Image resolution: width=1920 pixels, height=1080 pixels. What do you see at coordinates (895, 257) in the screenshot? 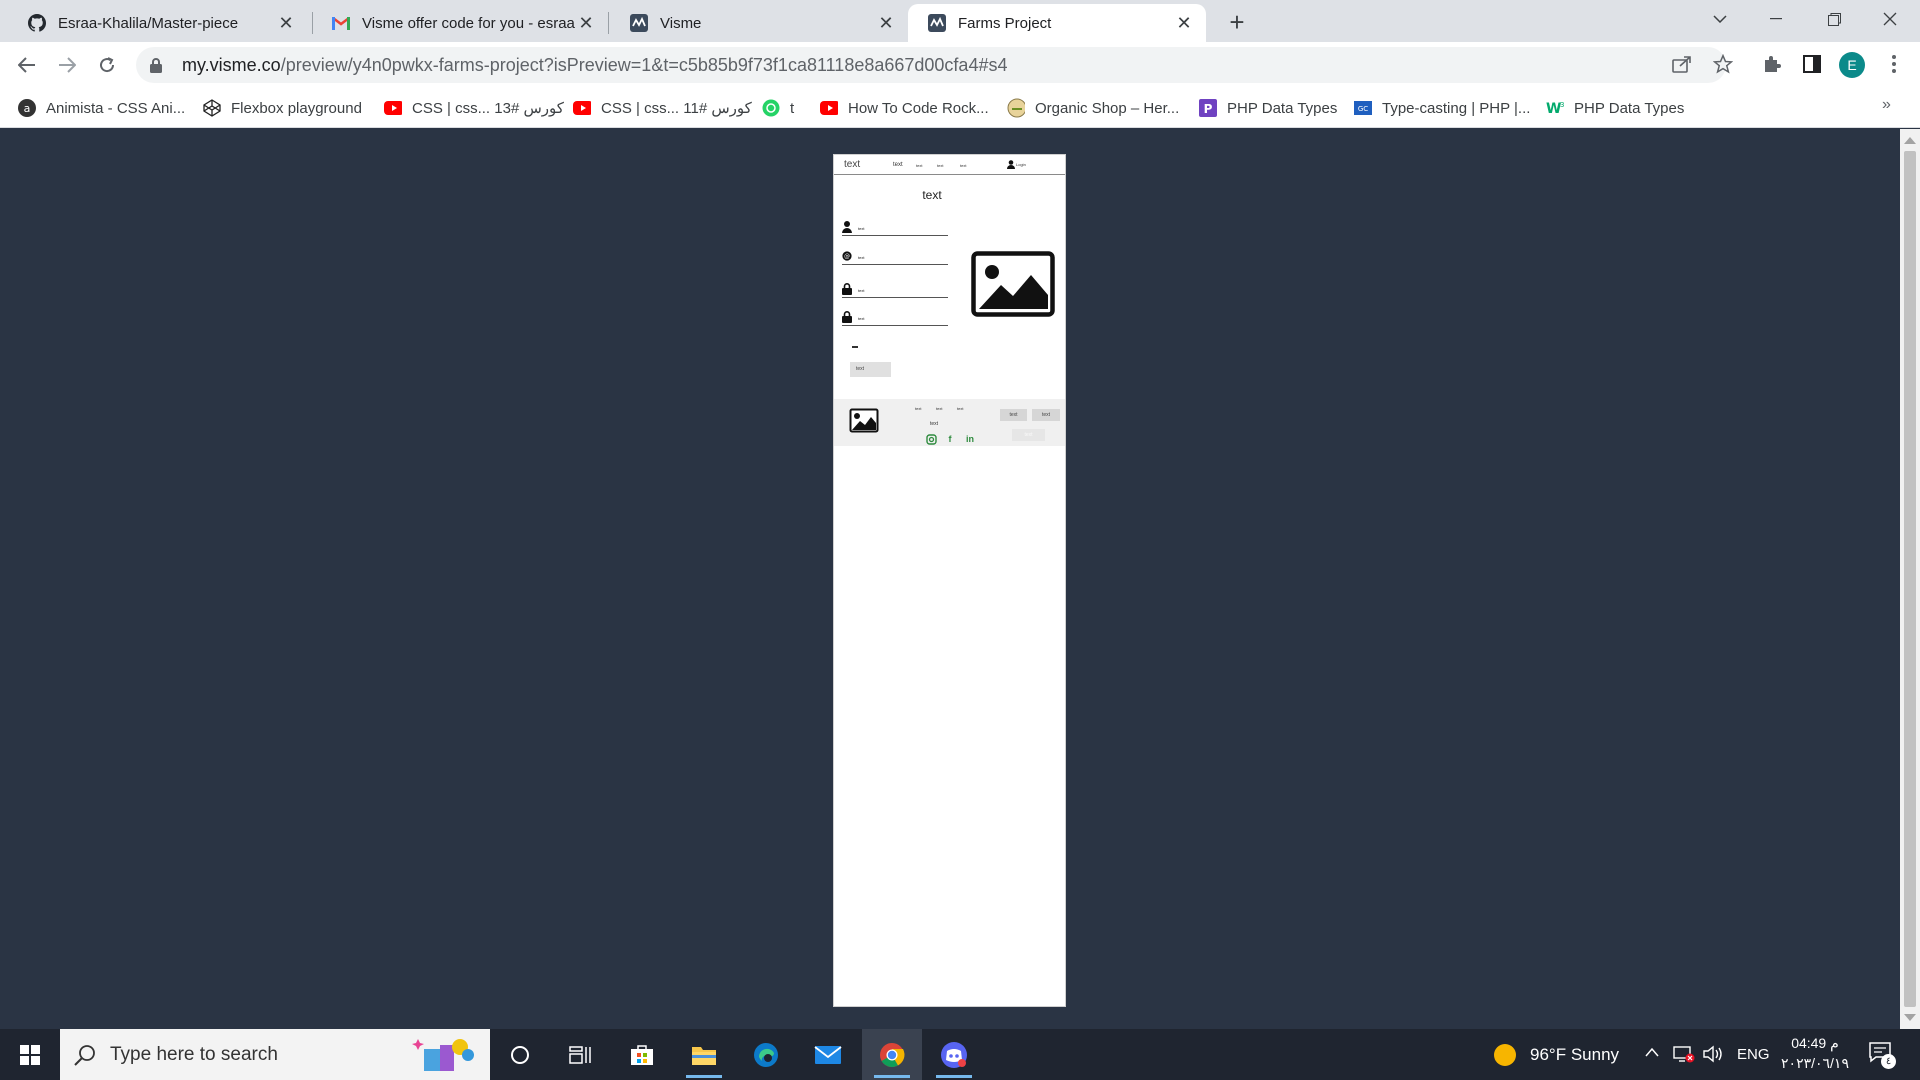
I see `preview-email-field: @ text` at bounding box center [895, 257].